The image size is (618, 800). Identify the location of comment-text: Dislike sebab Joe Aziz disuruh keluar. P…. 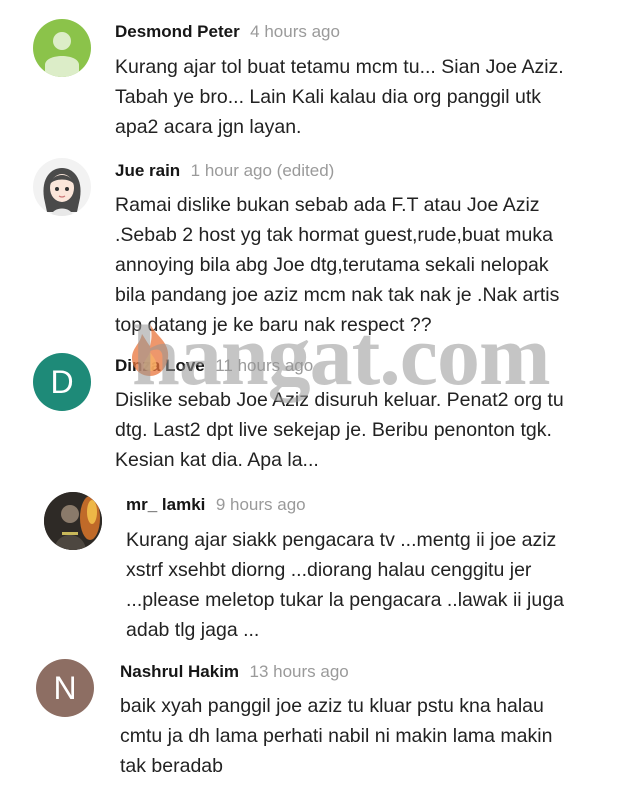
(339, 430).